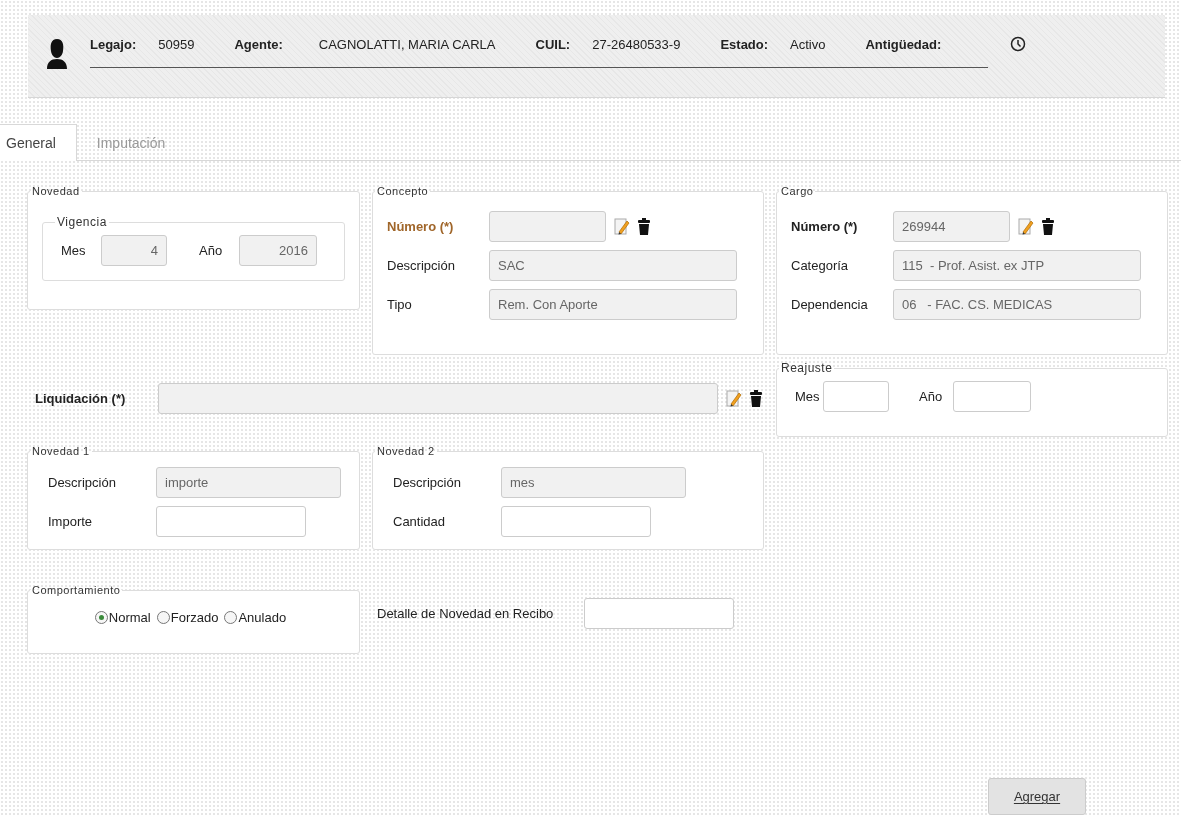  I want to click on person-icon, so click(57, 54).